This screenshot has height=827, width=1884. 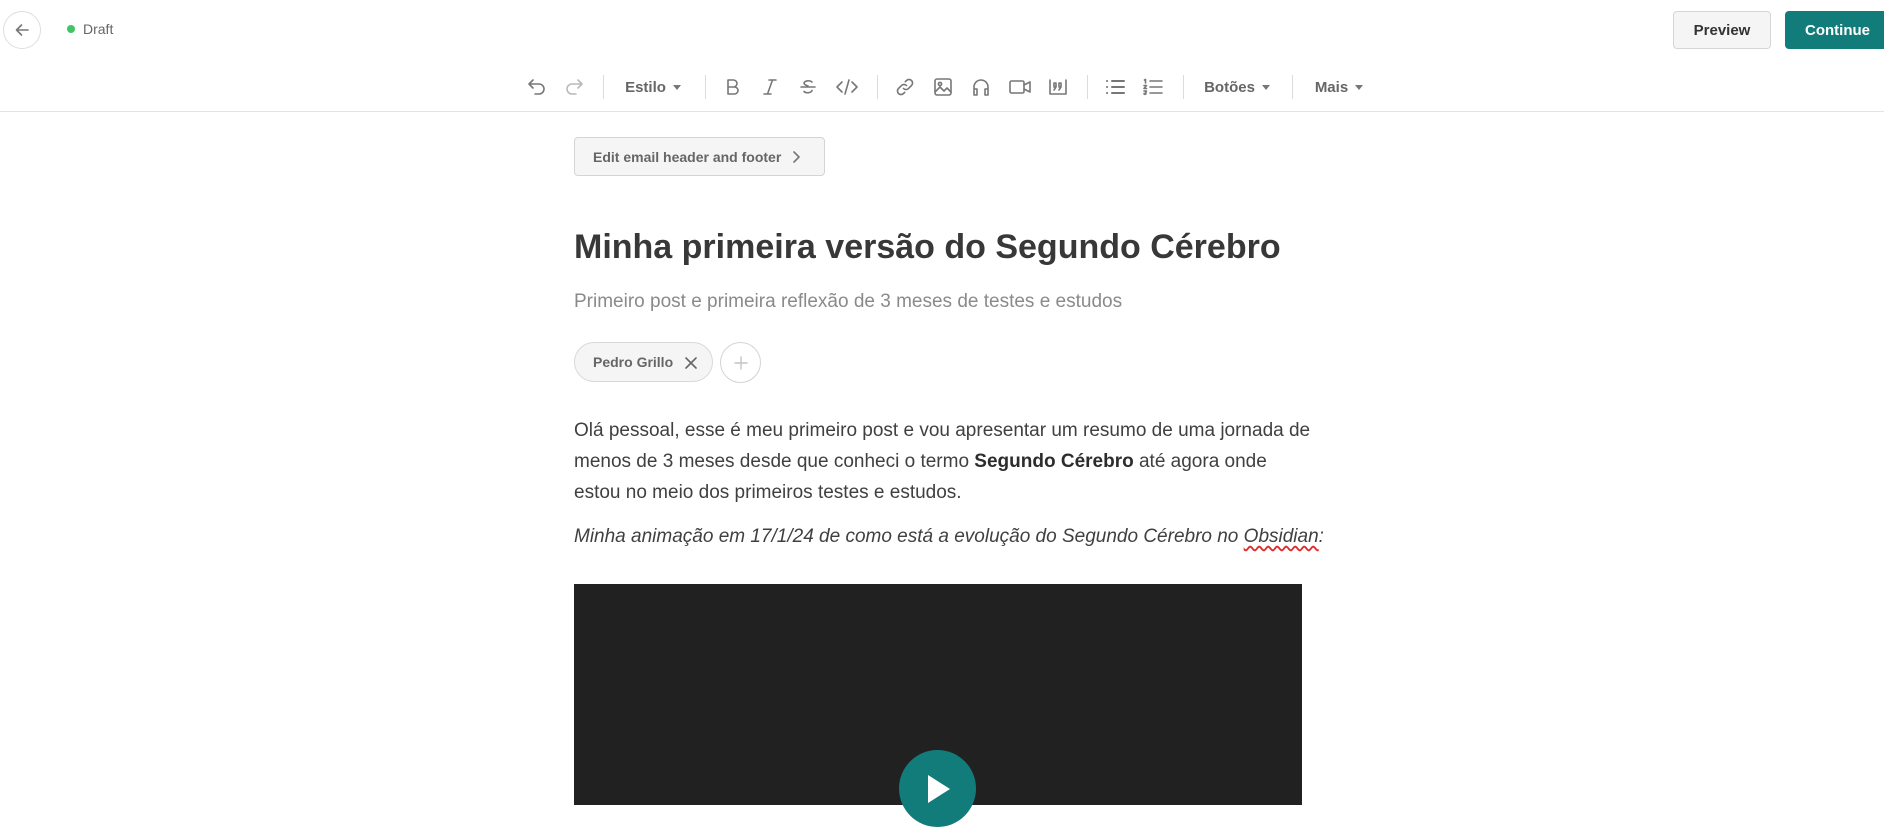 What do you see at coordinates (1722, 30) in the screenshot?
I see `preview-button: Preview` at bounding box center [1722, 30].